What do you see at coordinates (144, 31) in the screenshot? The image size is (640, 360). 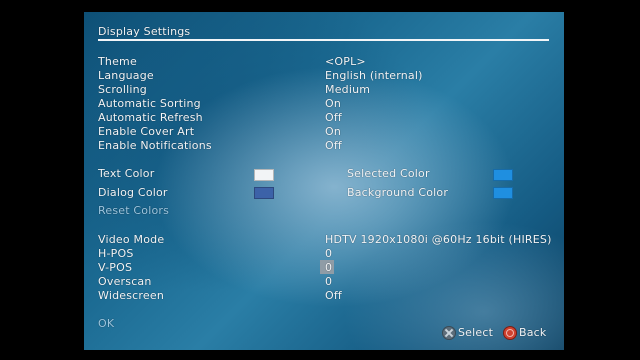 I see `page-title: Display Settings` at bounding box center [144, 31].